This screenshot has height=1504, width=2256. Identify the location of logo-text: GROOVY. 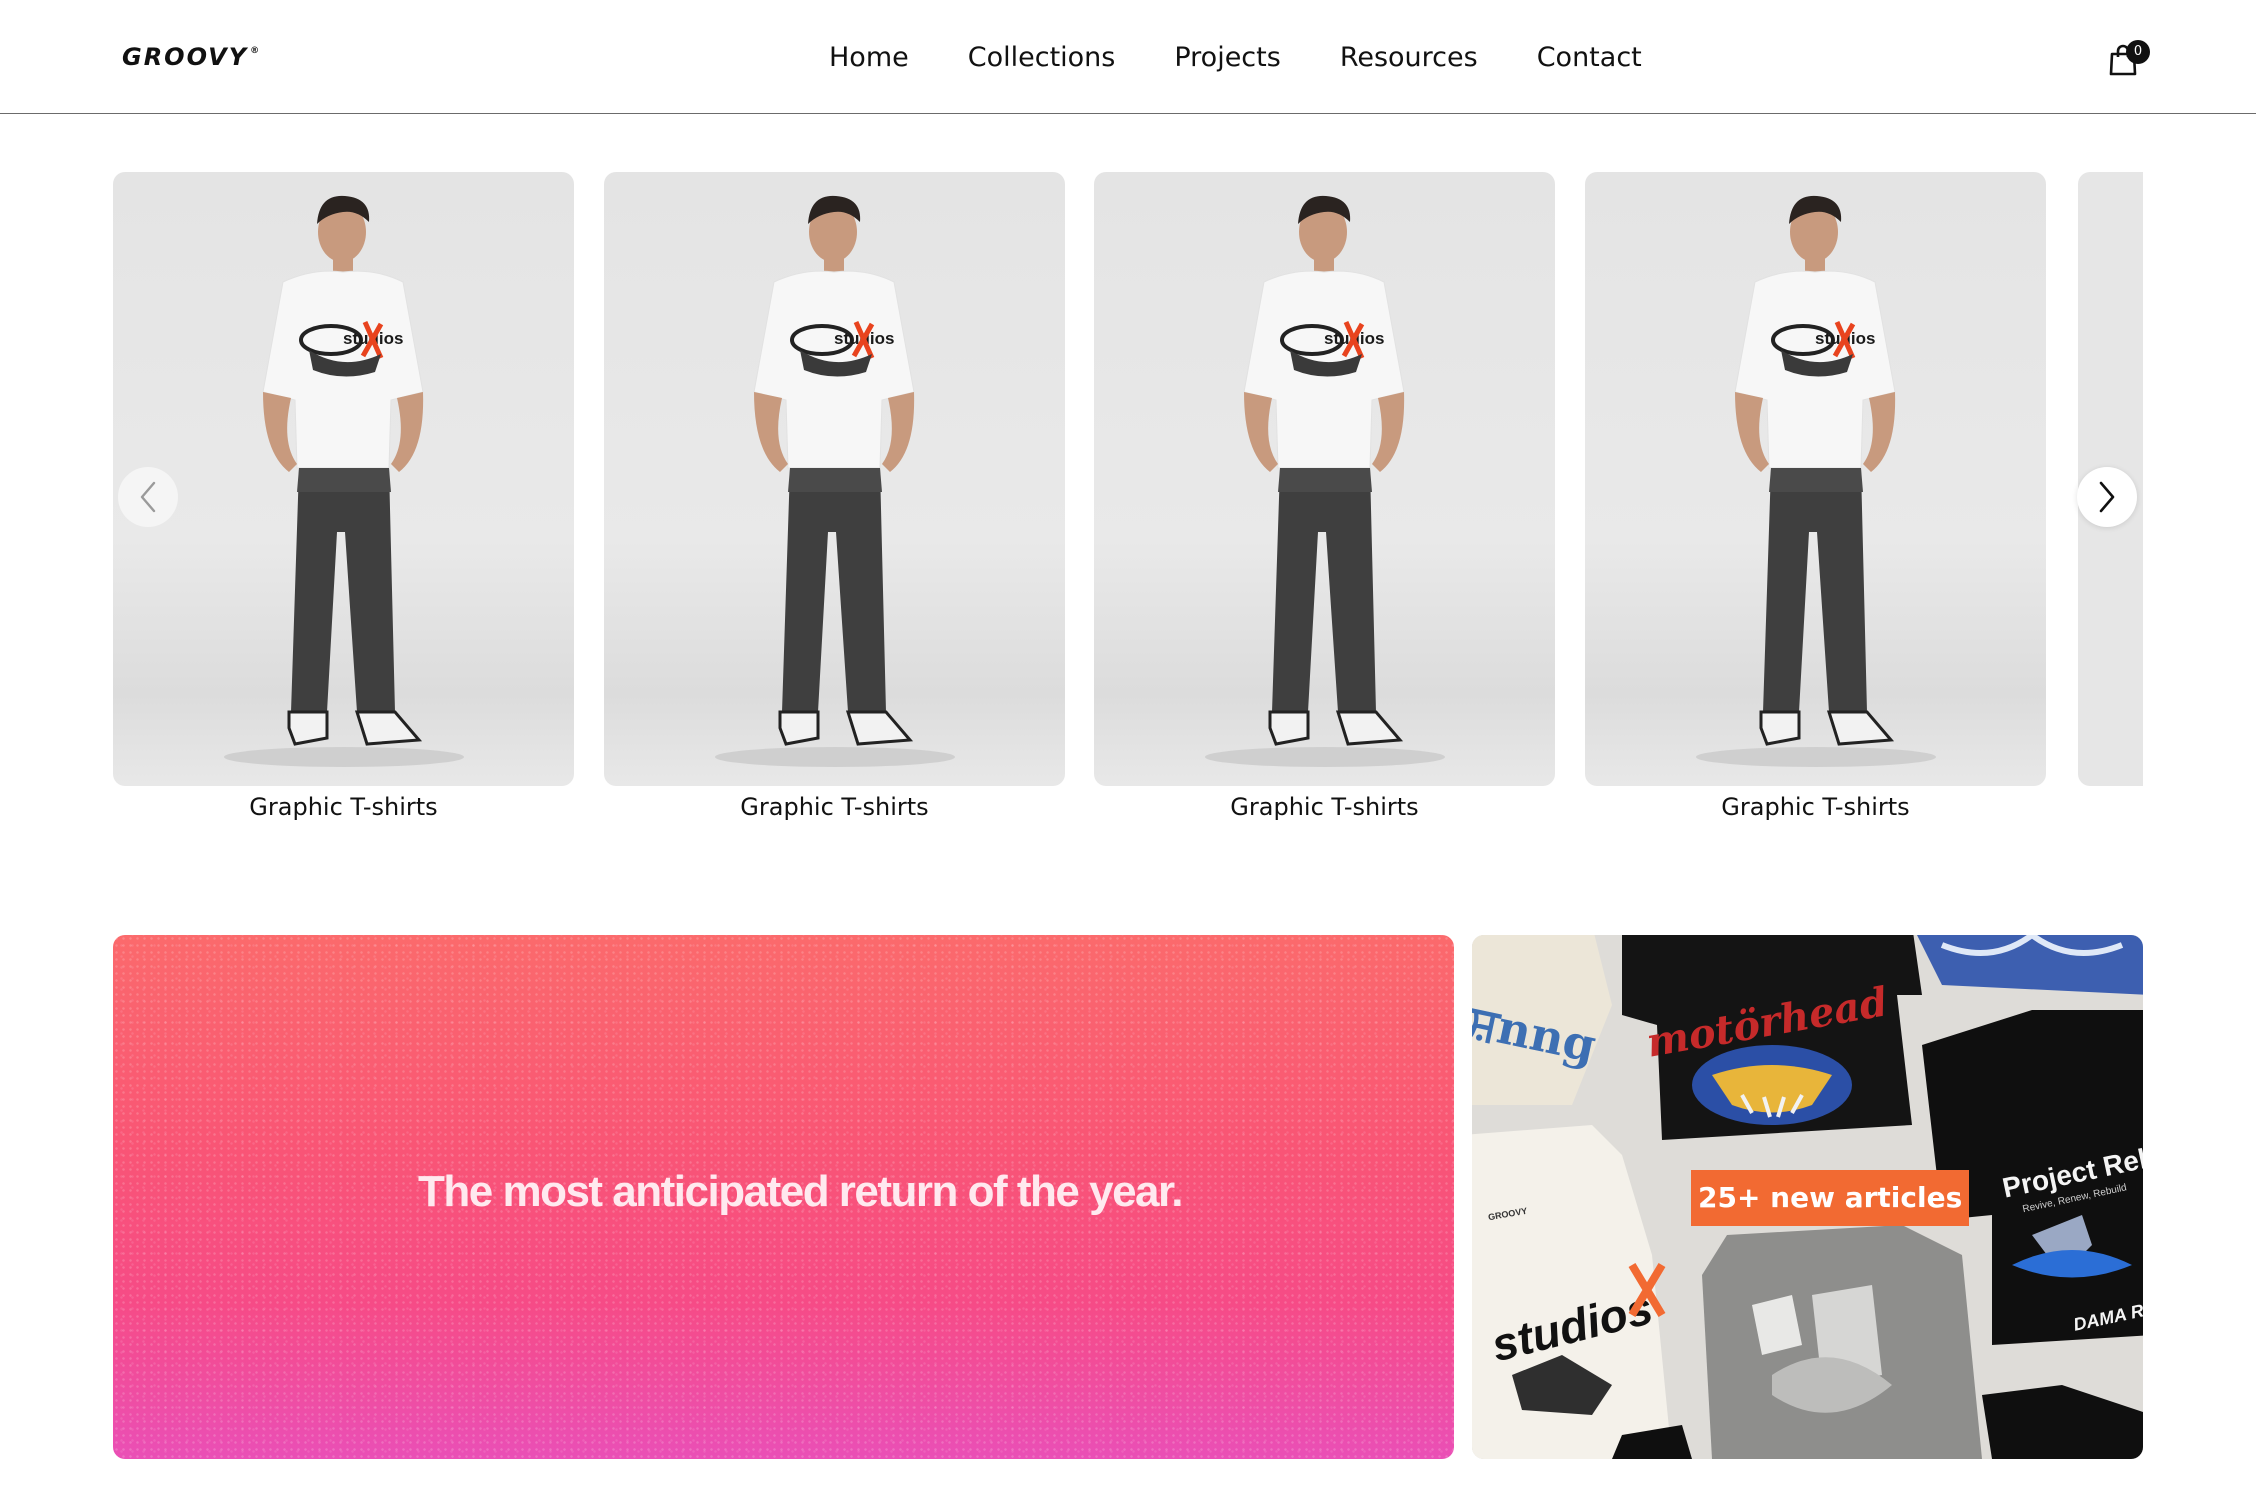
(185, 57).